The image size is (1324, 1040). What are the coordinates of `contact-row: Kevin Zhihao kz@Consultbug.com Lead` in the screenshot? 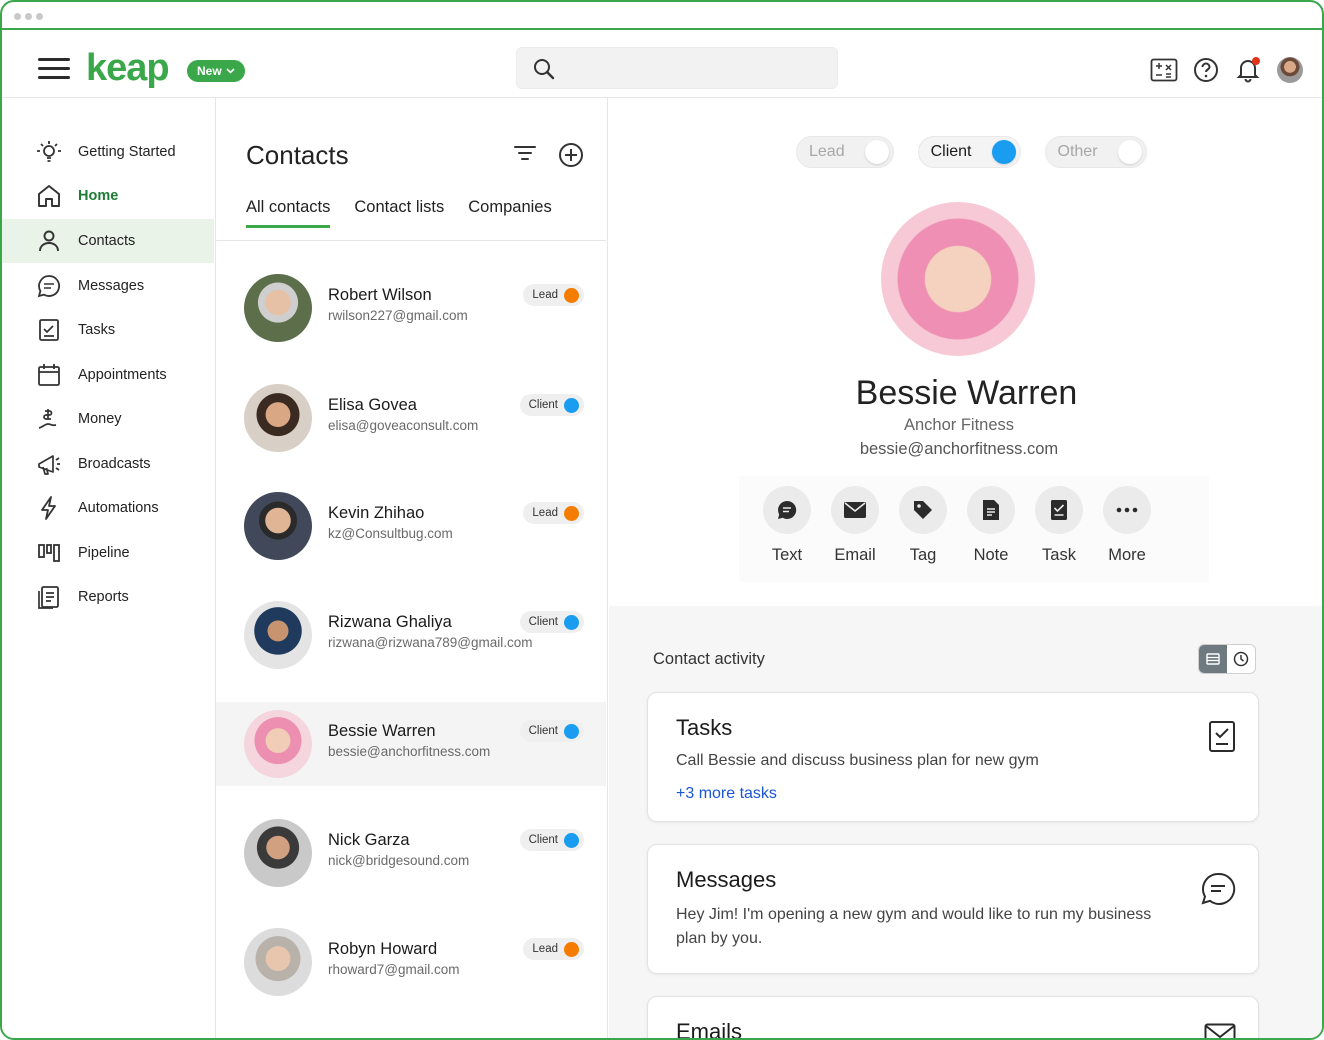 It's located at (411, 526).